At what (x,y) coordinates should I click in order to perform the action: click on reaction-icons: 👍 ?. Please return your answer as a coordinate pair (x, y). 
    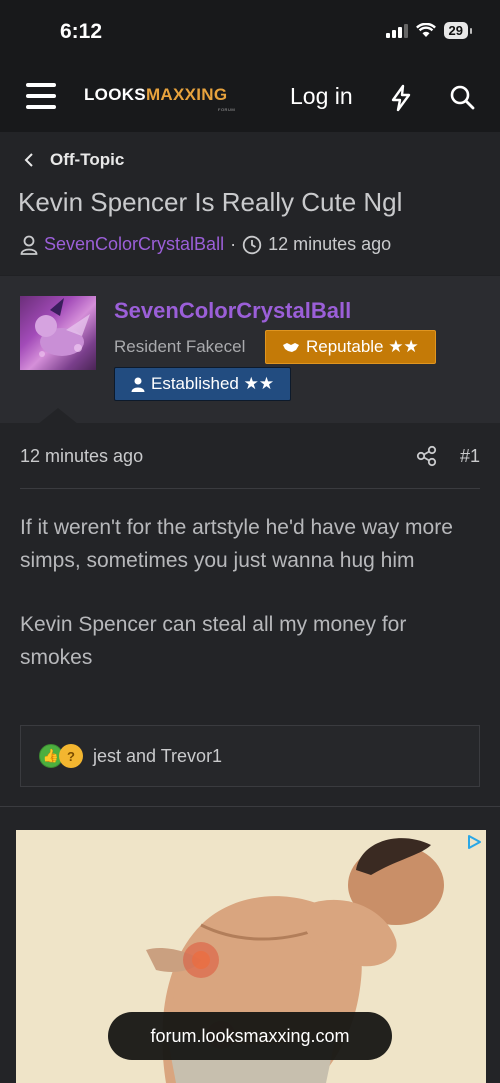
    Looking at the image, I should click on (61, 756).